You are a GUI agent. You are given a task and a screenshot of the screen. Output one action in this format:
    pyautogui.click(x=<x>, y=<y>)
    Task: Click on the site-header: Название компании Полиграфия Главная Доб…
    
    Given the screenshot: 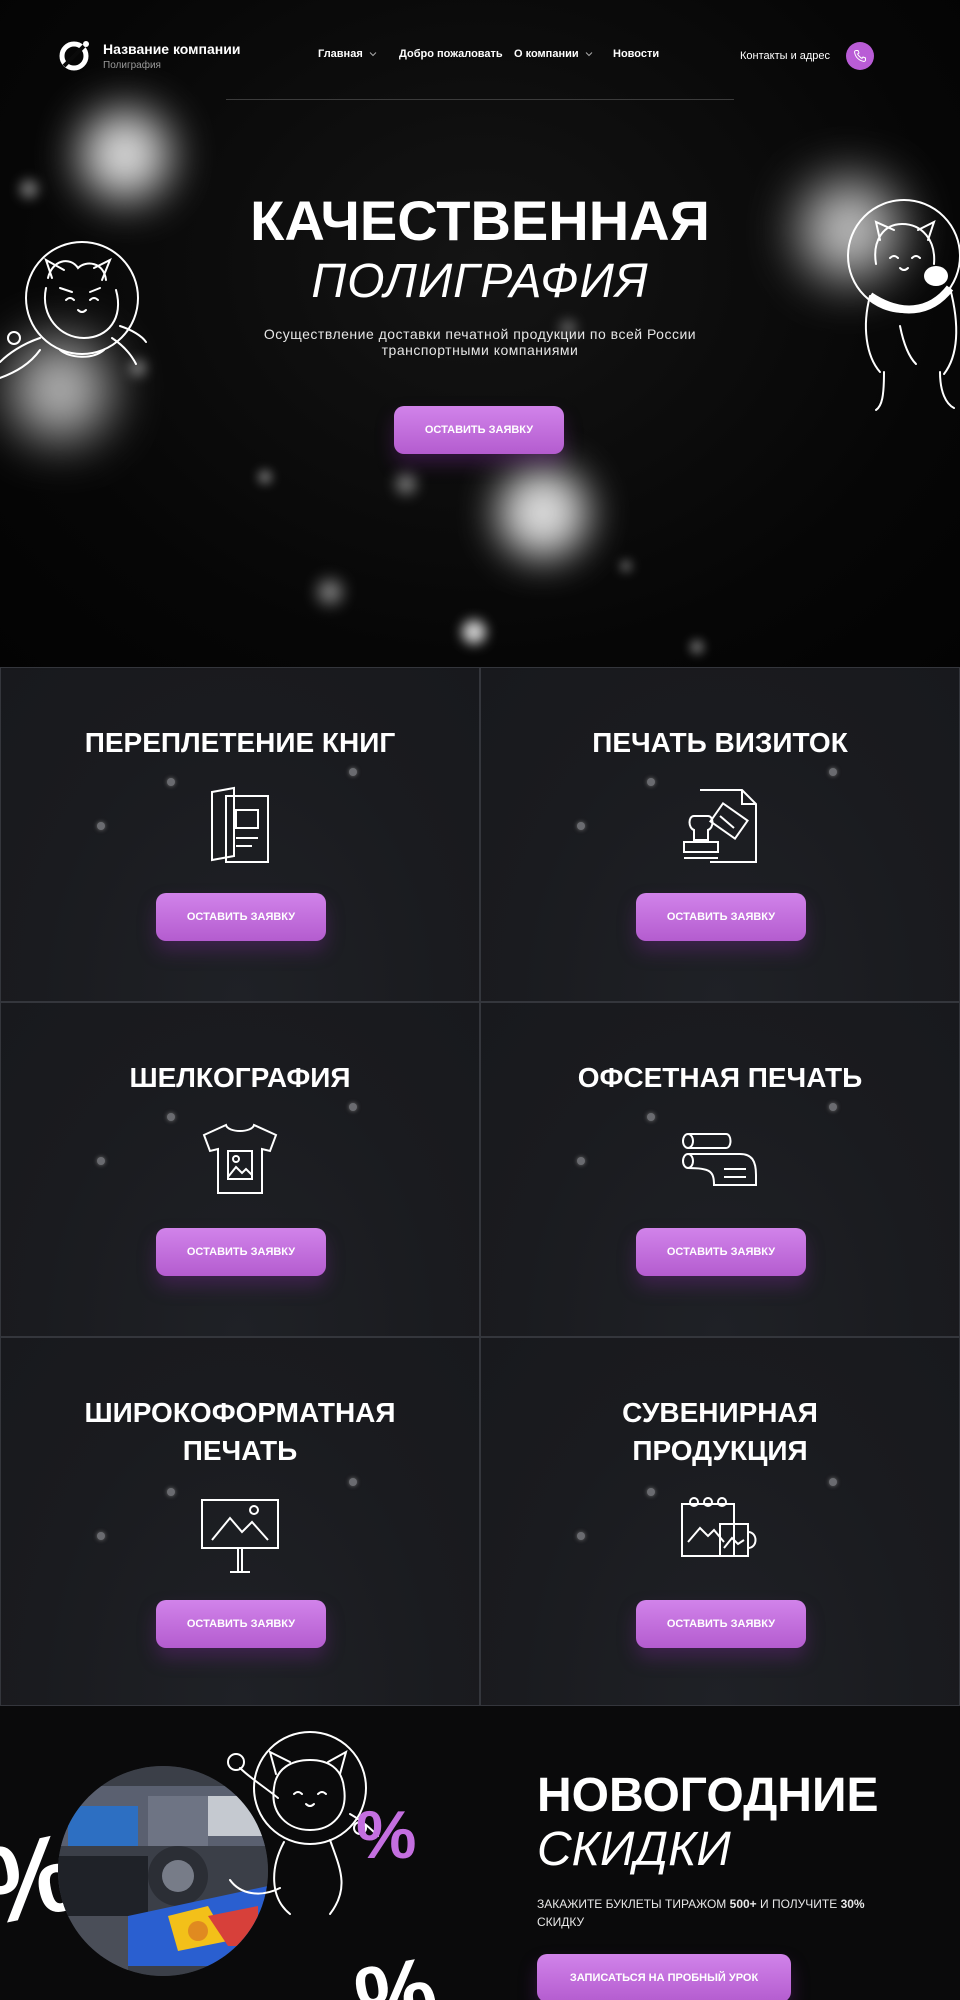 What is the action you would take?
    pyautogui.click(x=480, y=50)
    